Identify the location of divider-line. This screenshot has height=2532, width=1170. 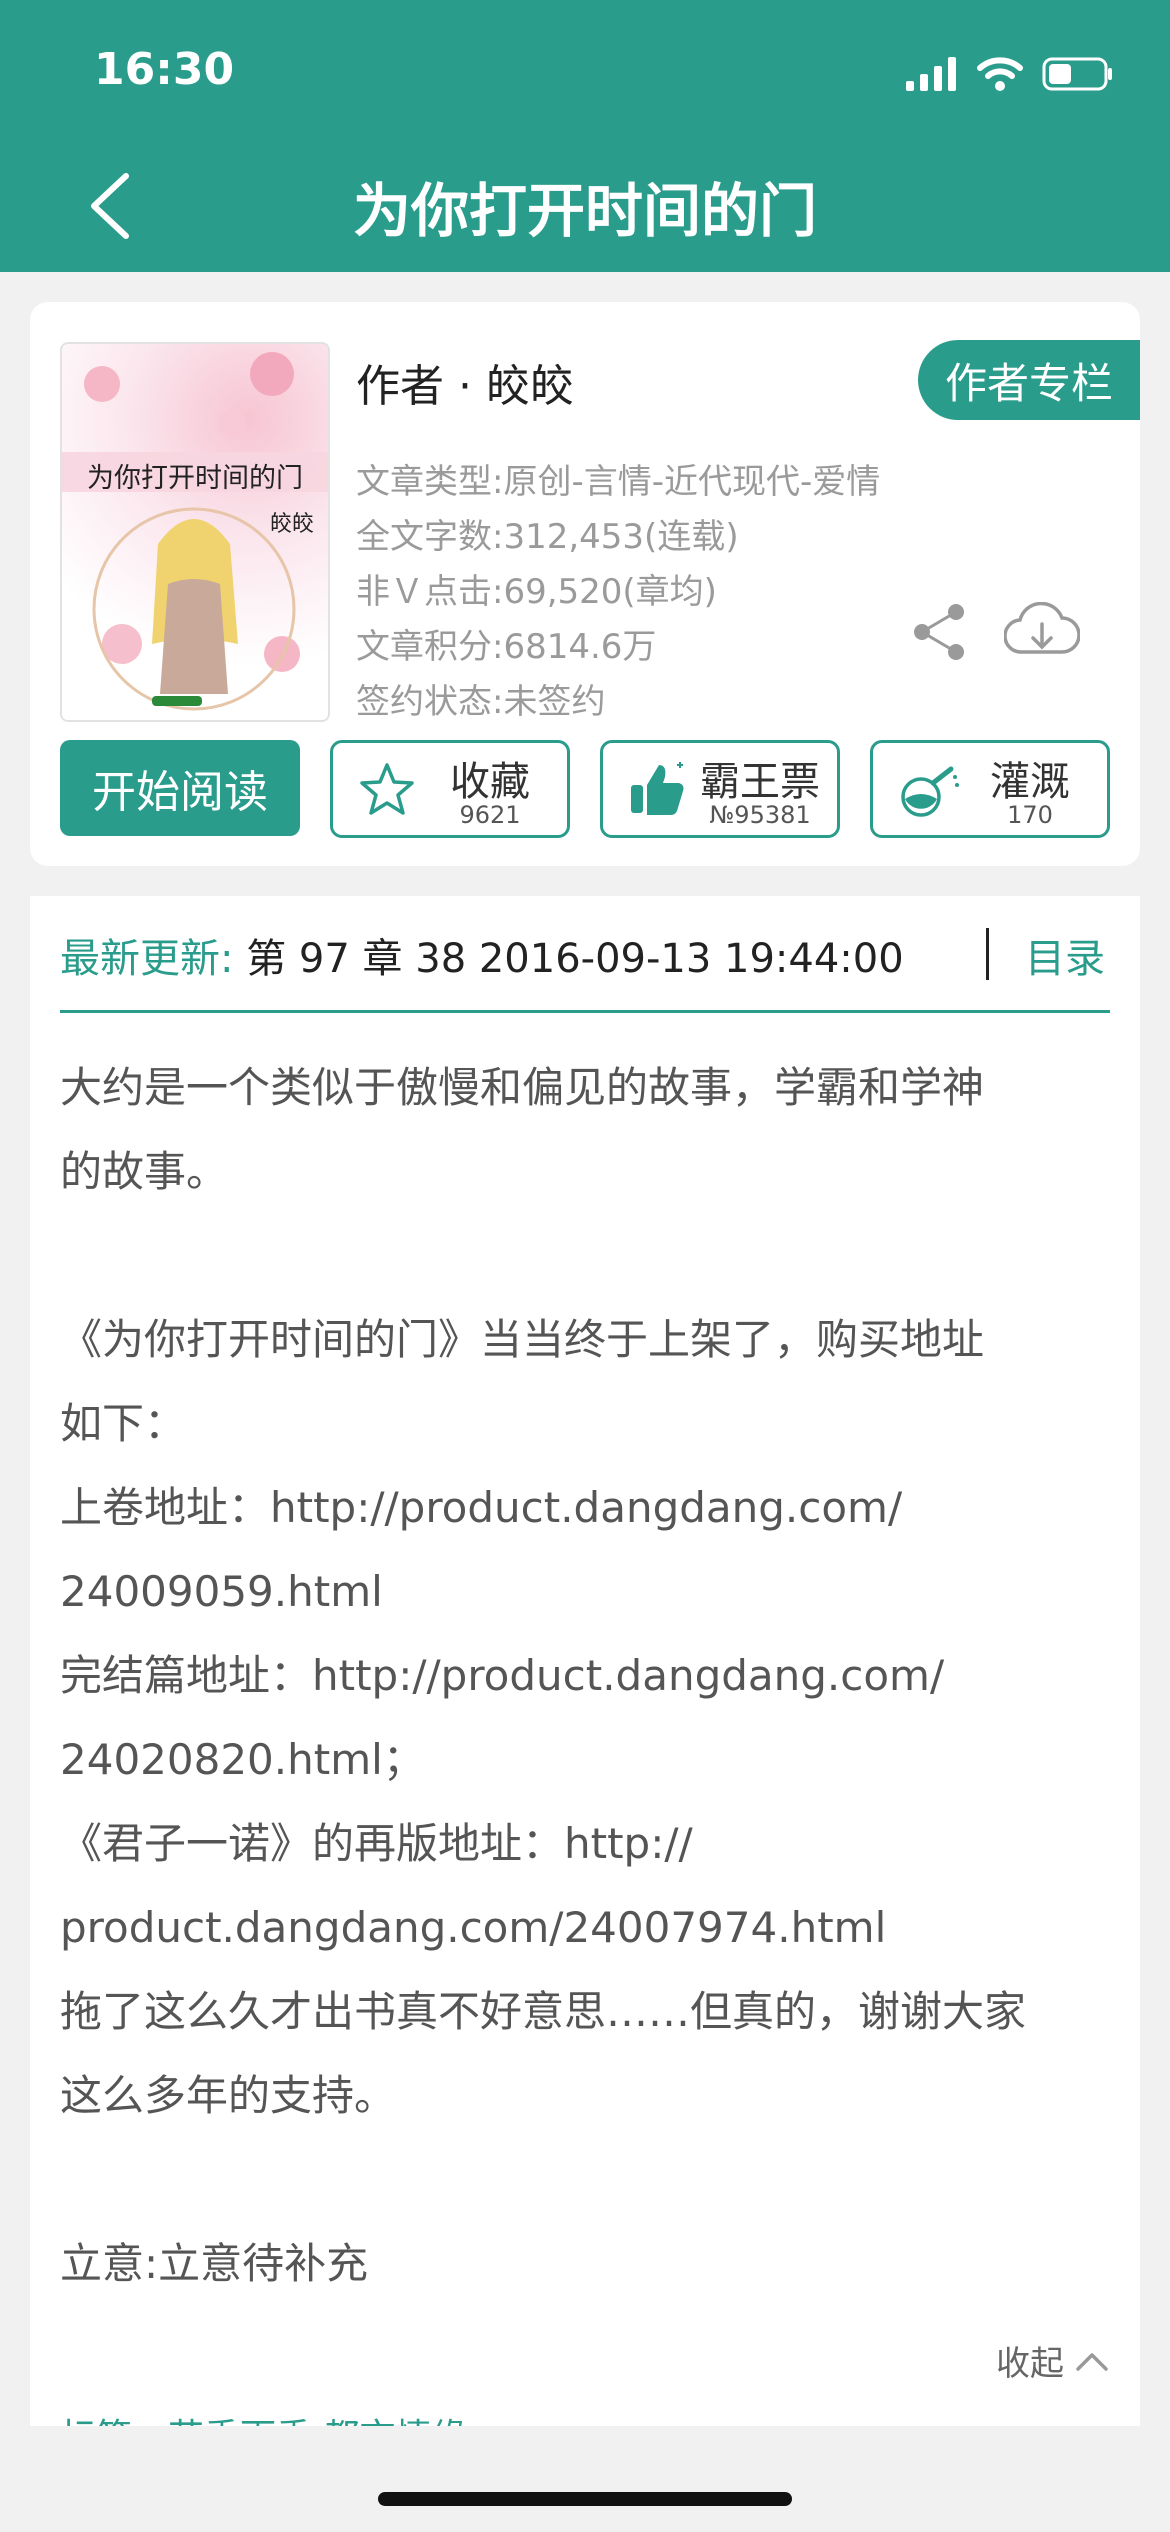
(585, 1011).